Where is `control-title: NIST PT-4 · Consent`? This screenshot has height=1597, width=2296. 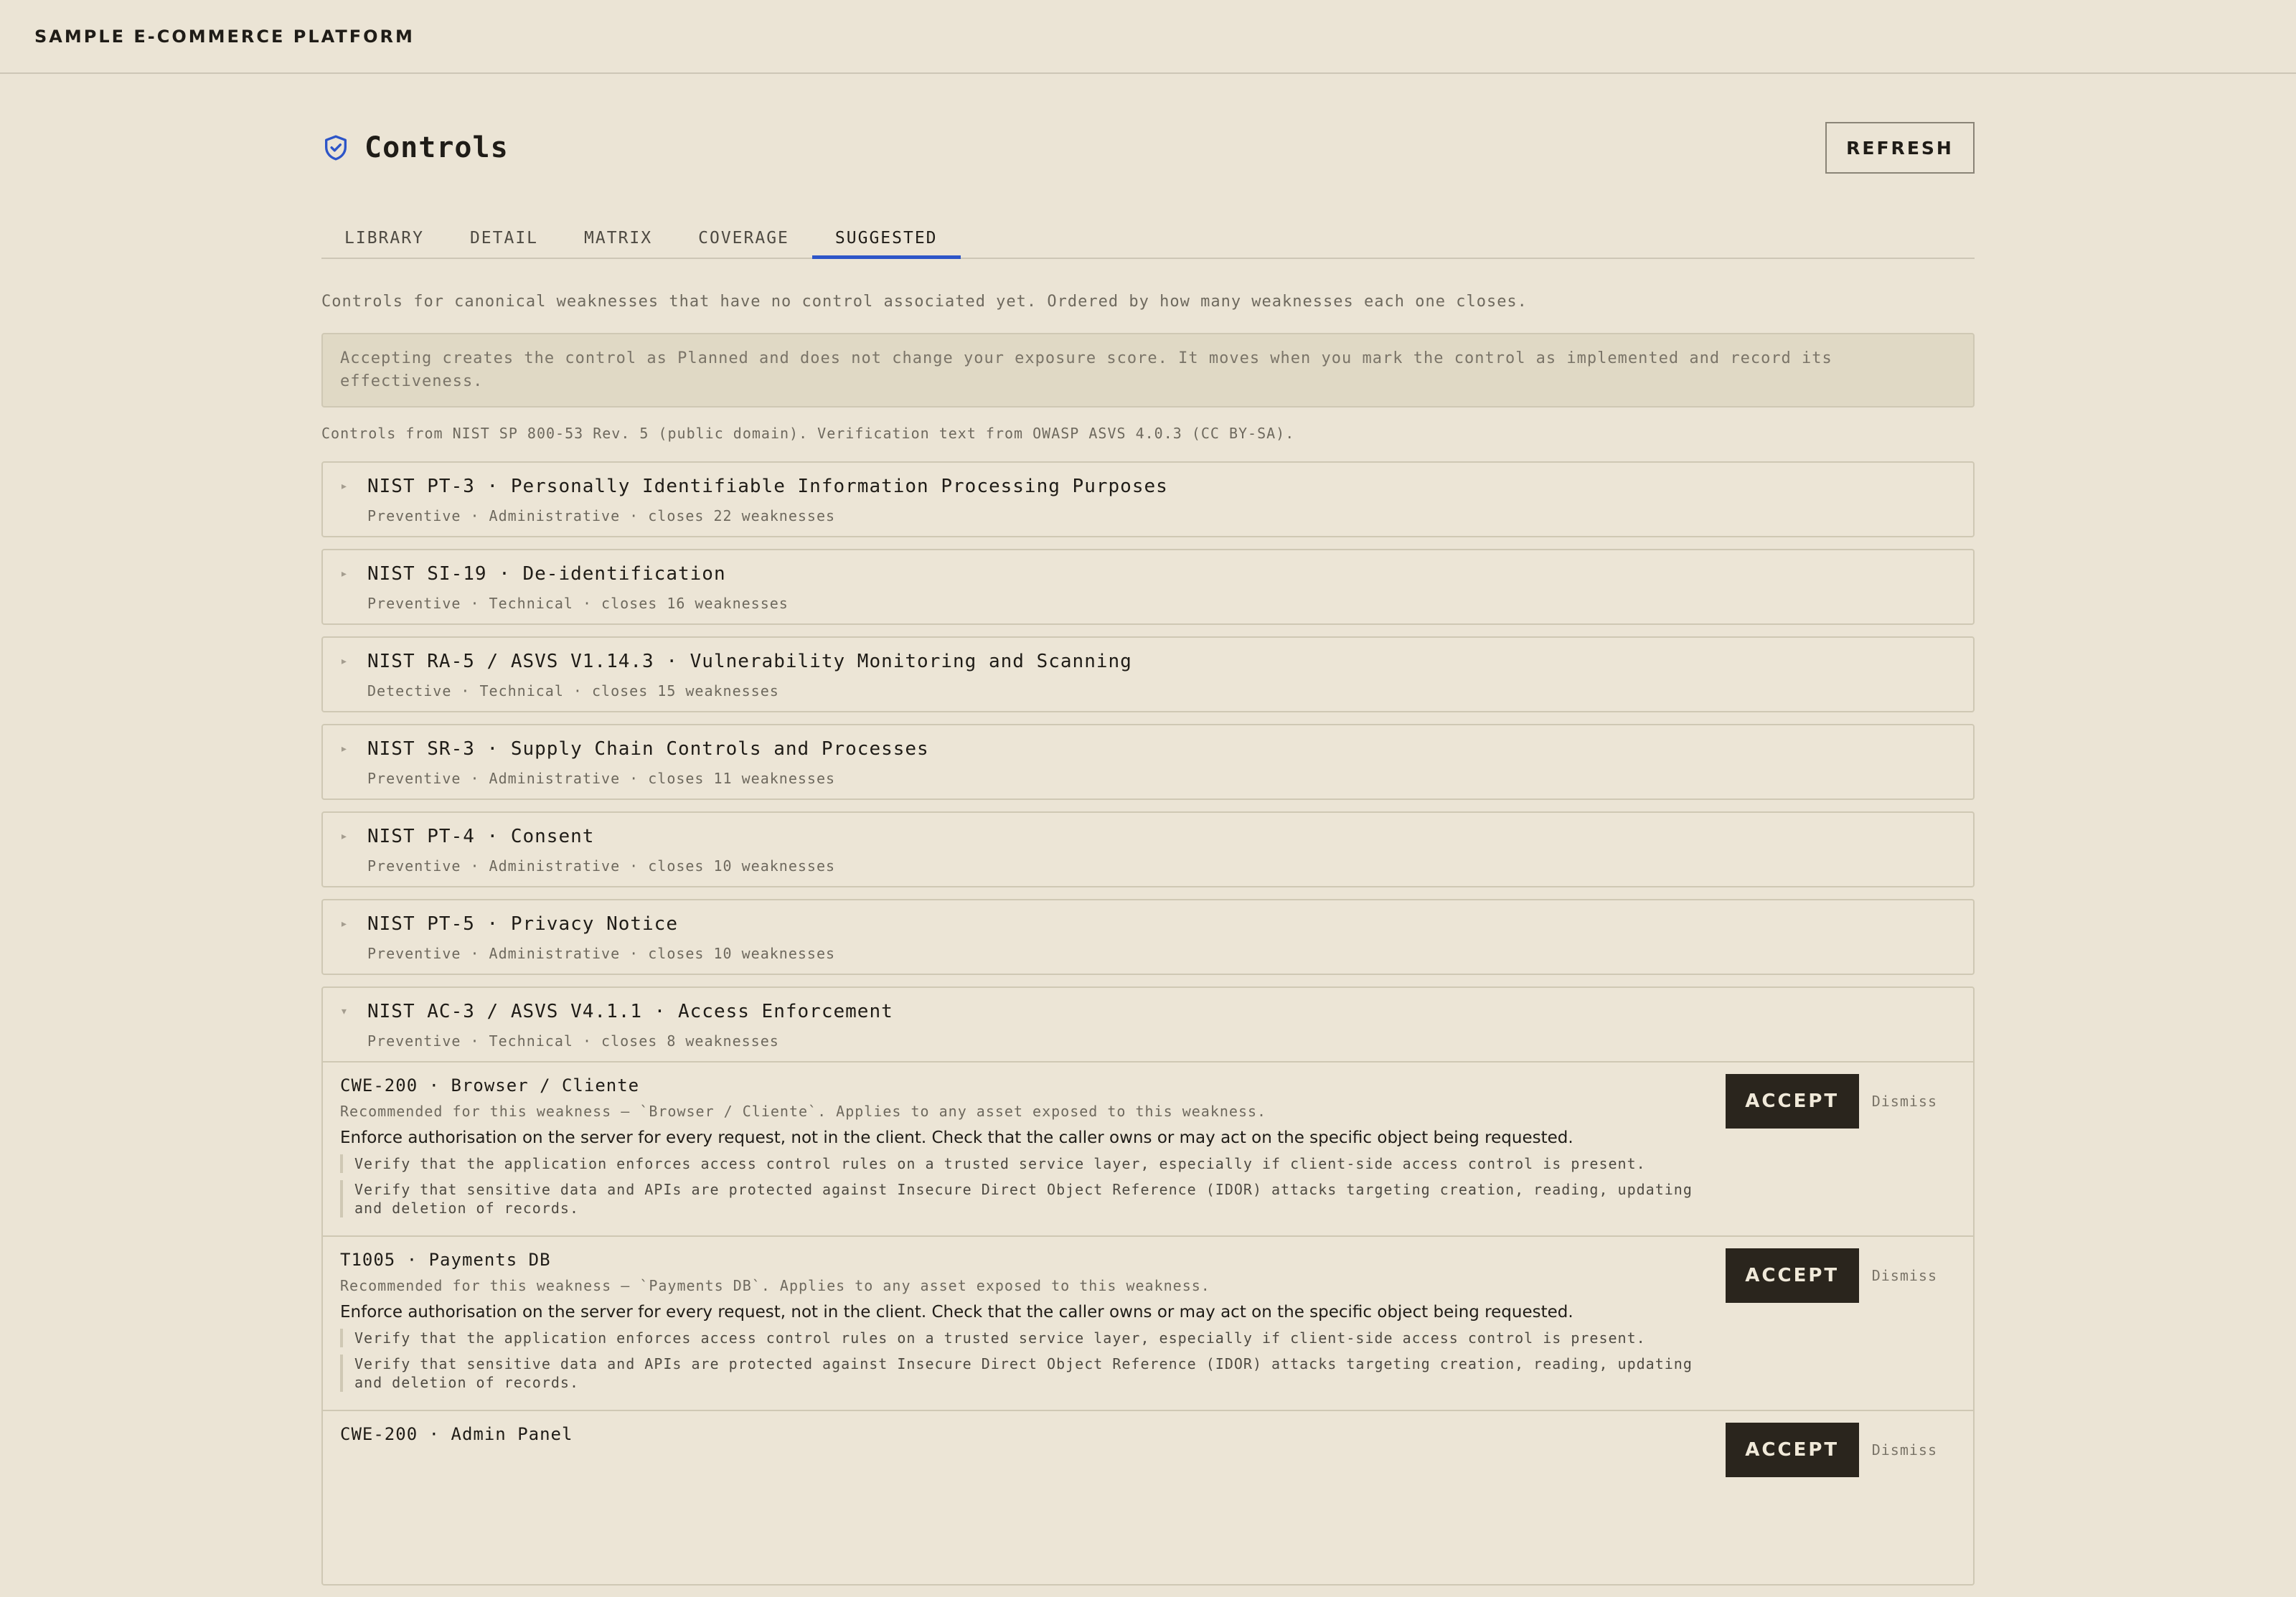 control-title: NIST PT-4 · Consent is located at coordinates (481, 837).